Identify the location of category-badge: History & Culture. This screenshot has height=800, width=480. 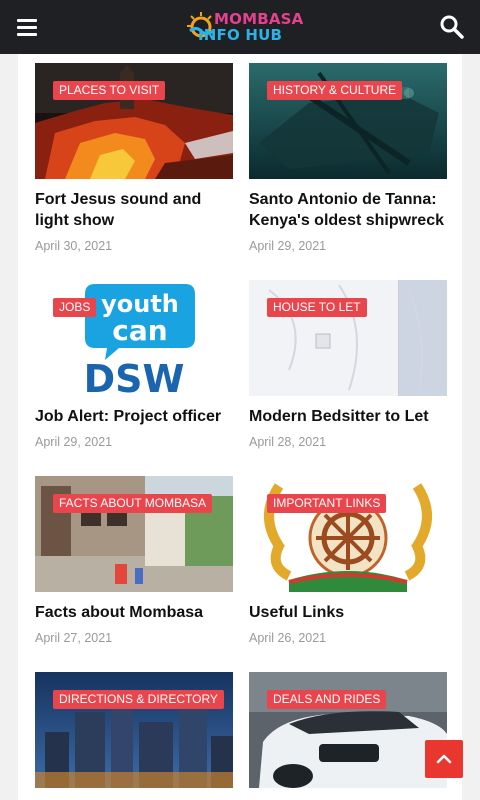
(335, 90).